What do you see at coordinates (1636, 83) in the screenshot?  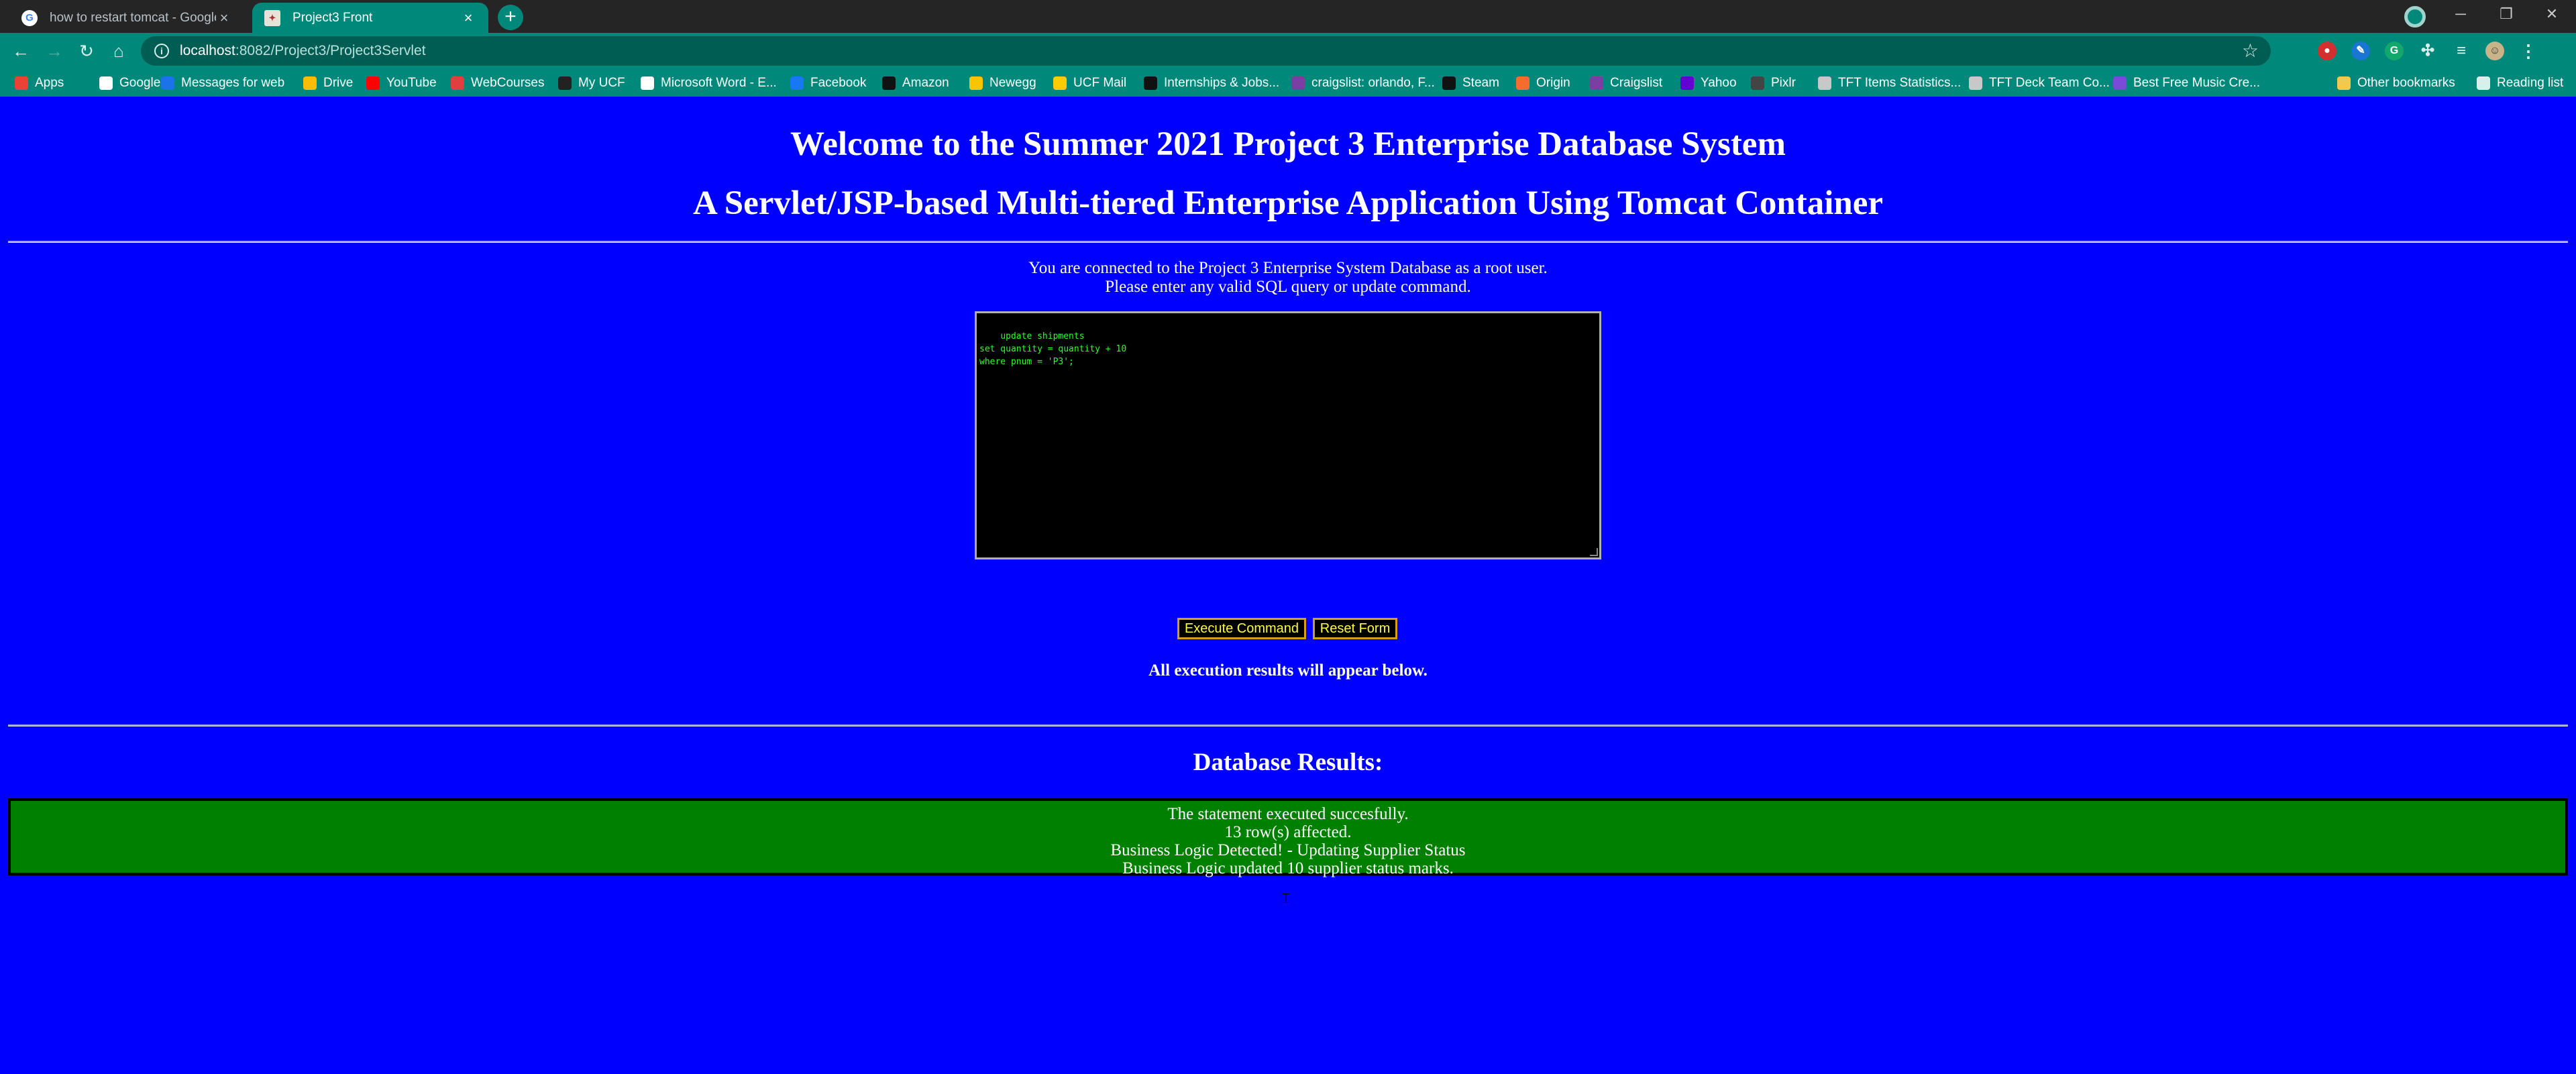 I see `bookmark-label: Craigslist` at bounding box center [1636, 83].